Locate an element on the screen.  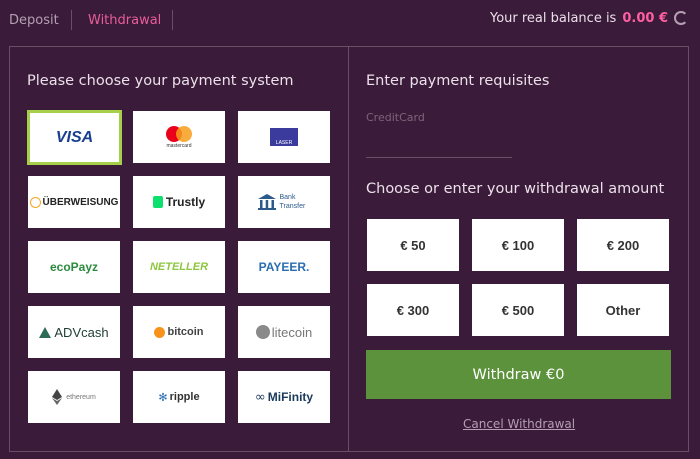
litecoin-logo: litecoin is located at coordinates (292, 332).